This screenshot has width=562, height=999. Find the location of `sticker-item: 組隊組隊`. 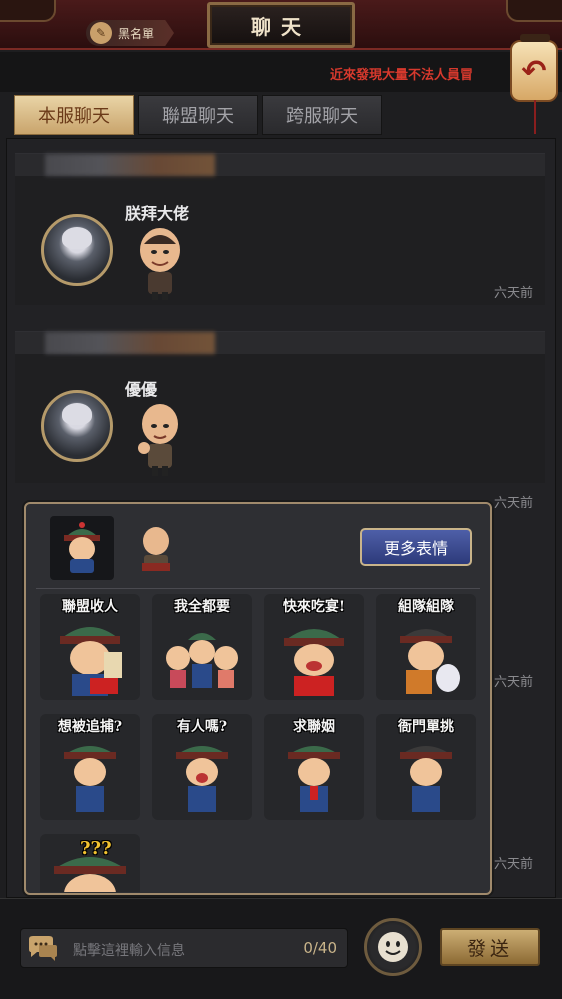

sticker-item: 組隊組隊 is located at coordinates (426, 647).